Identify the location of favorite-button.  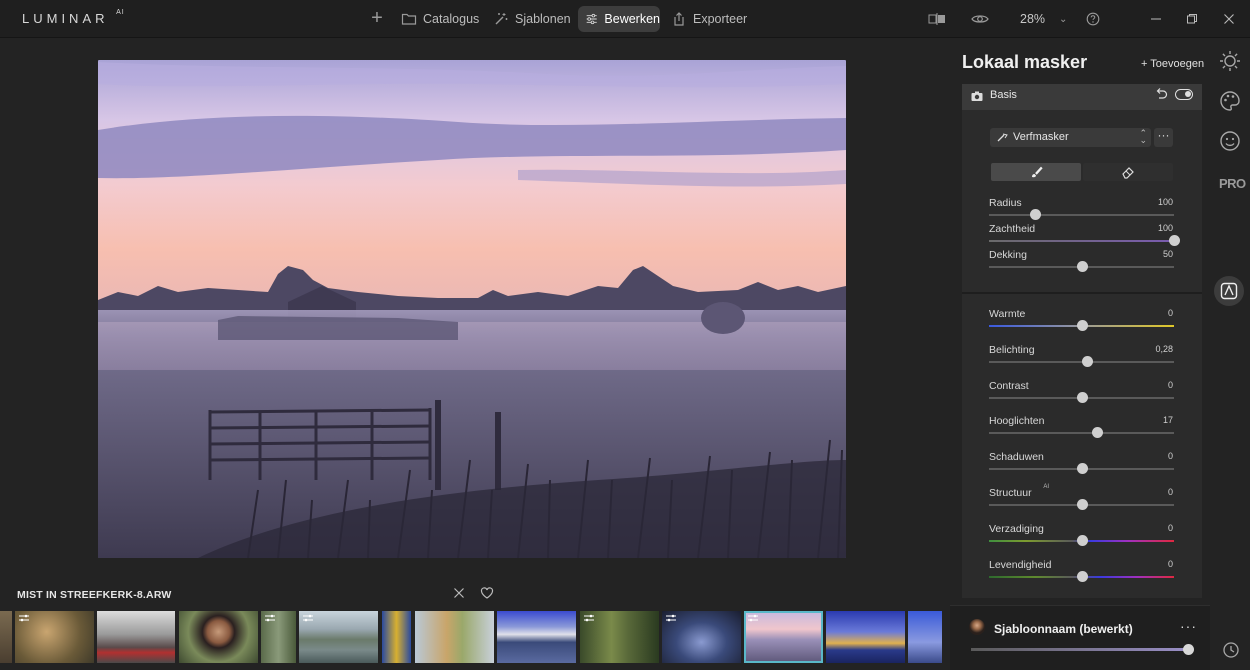
(488, 594).